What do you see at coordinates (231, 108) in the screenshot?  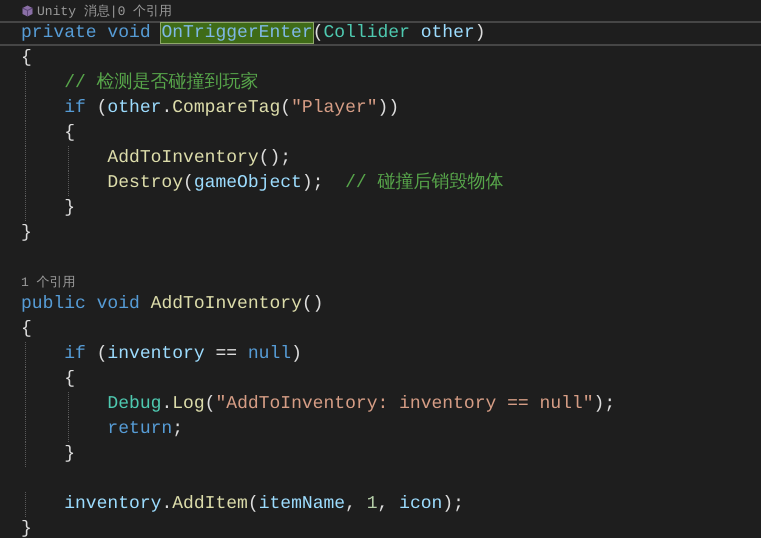 I see `code-line: if (other.CompareTag("Player"))` at bounding box center [231, 108].